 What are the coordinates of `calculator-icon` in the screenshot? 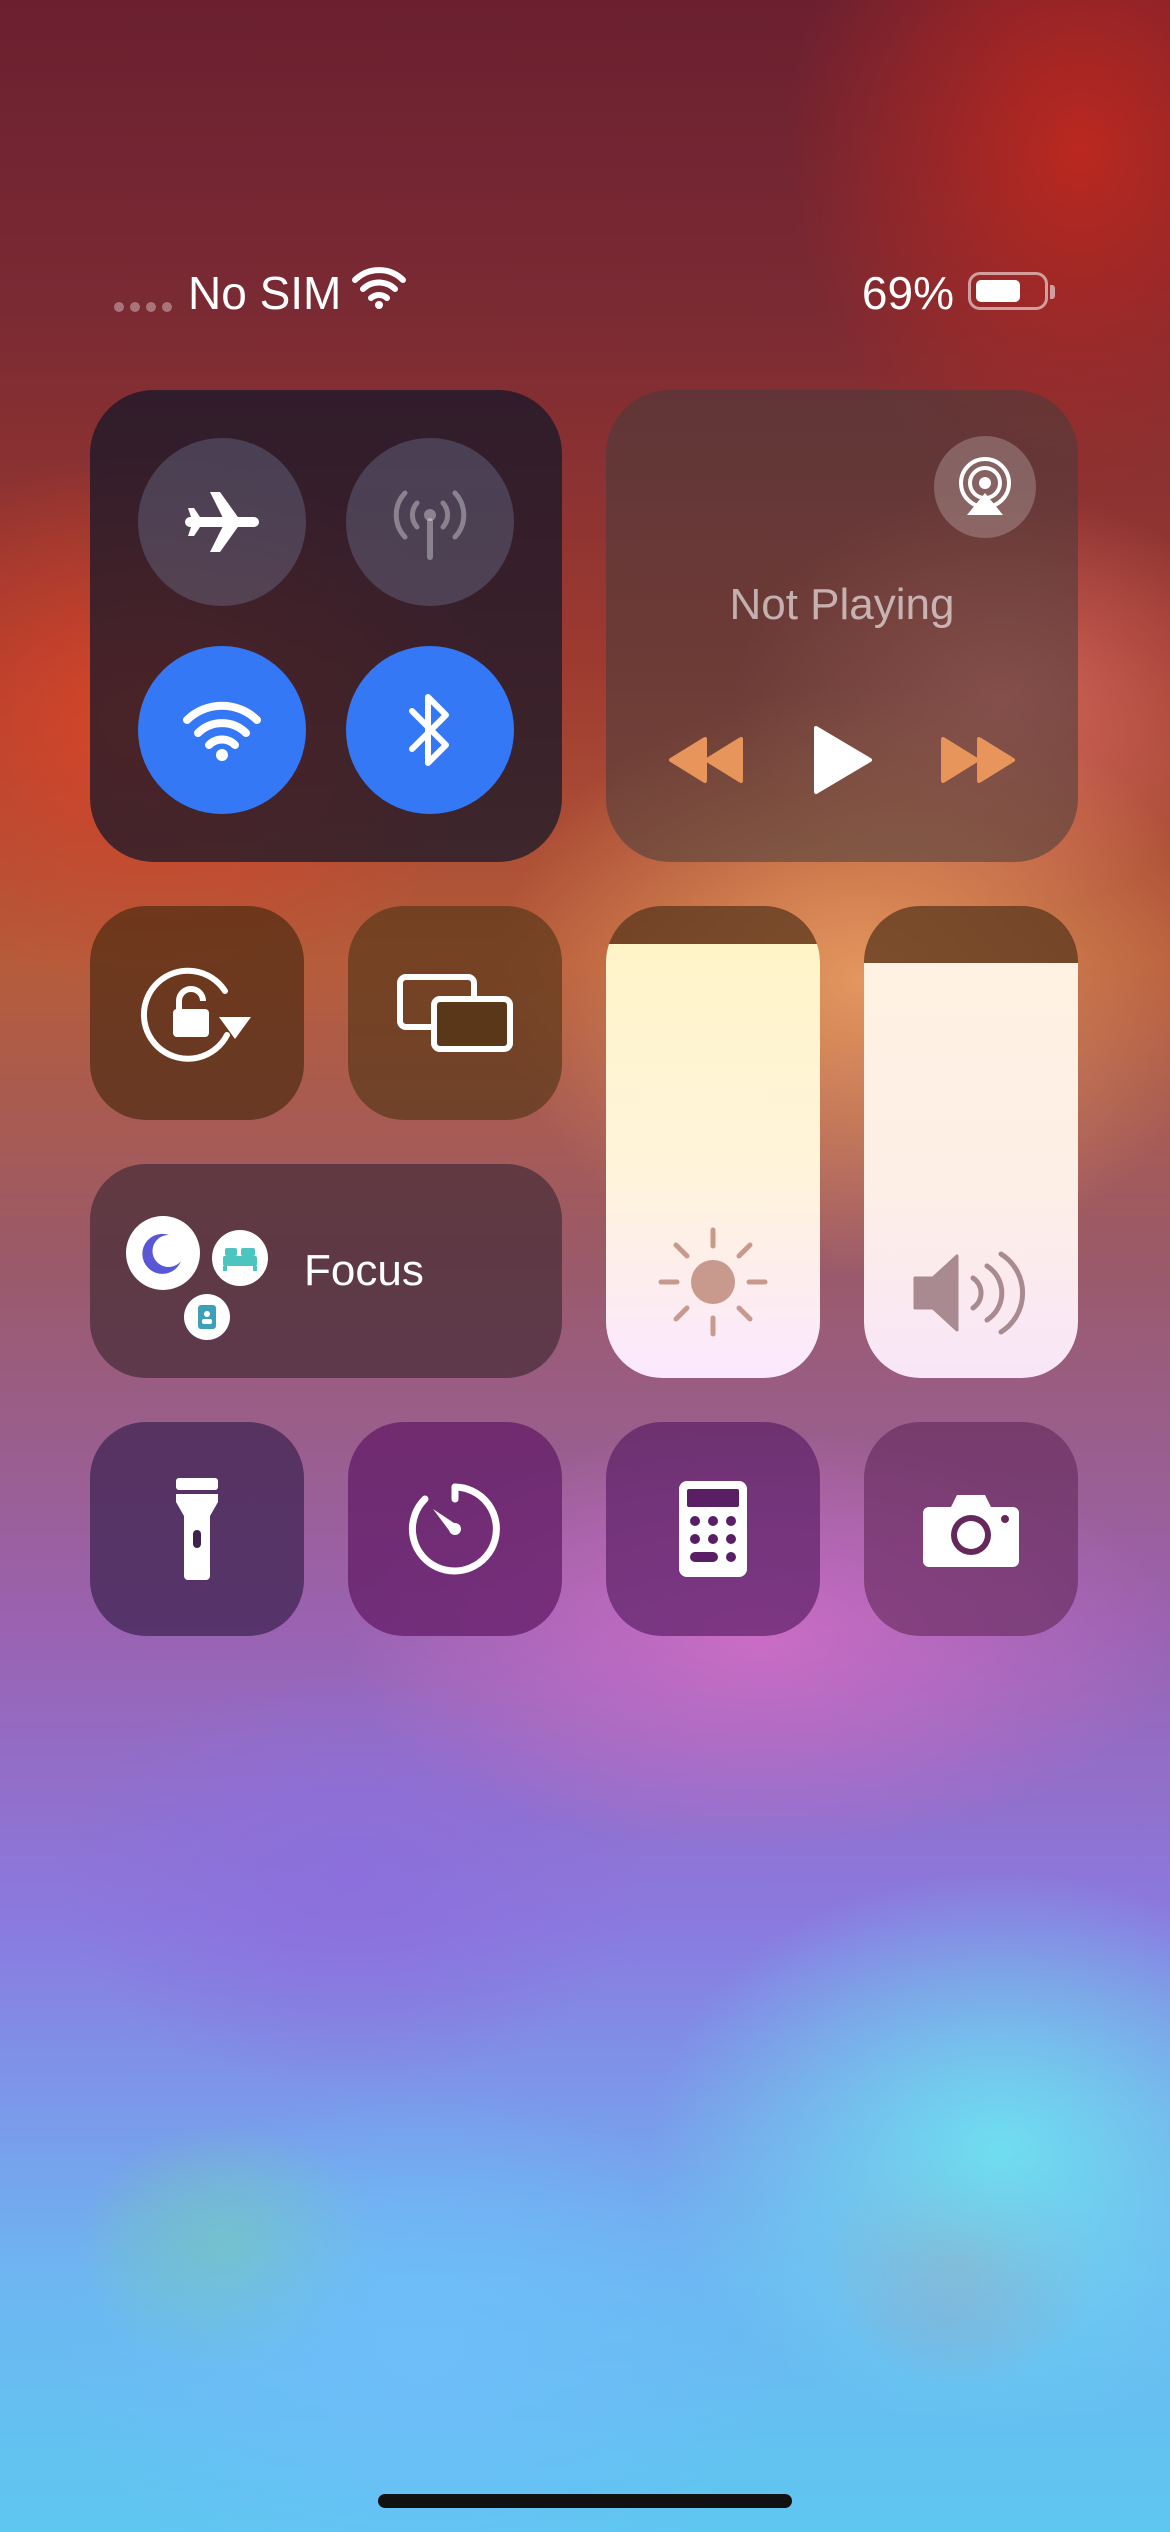 It's located at (713, 1529).